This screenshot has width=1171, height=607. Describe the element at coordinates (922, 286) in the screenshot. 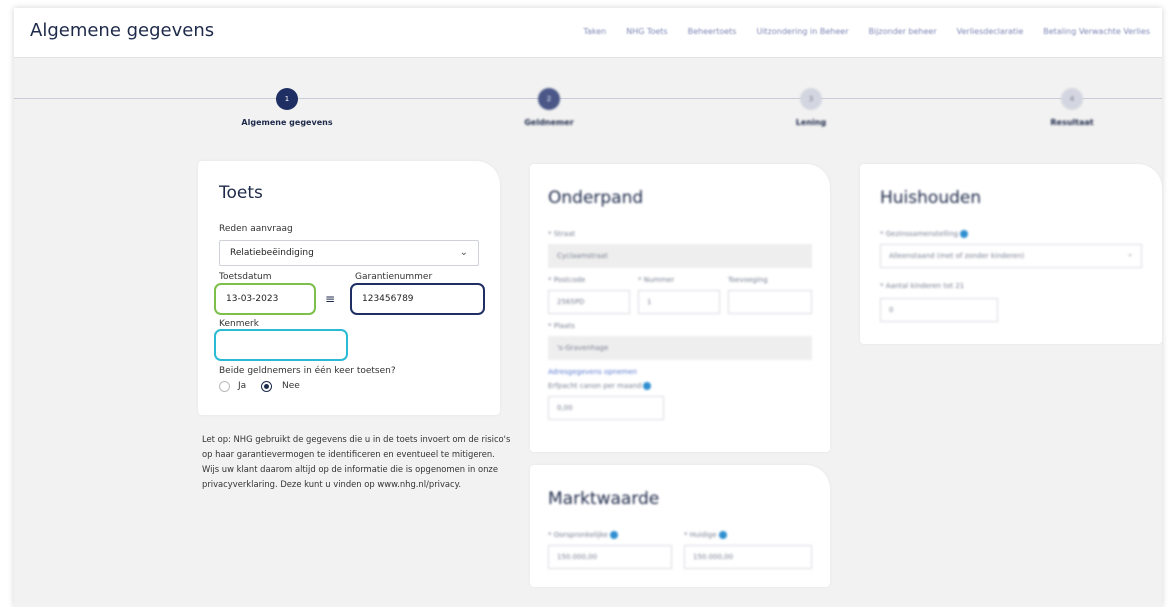

I see `kinderen-label: * Aantal kinderen tot 21` at that location.